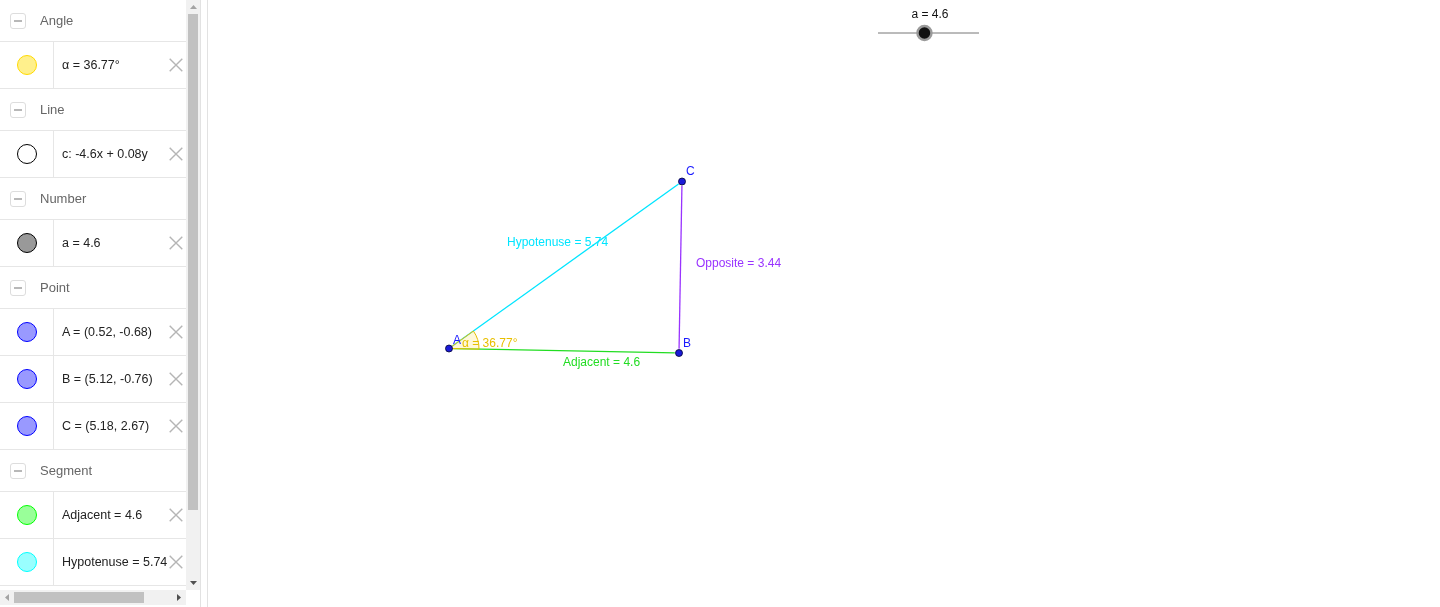 The height and width of the screenshot is (607, 1440). I want to click on group-title: Segment, so click(66, 470).